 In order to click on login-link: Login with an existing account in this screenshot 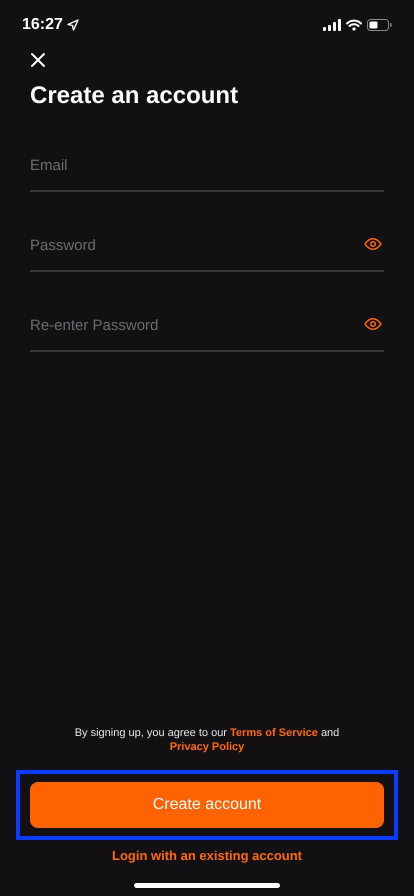, I will do `click(207, 855)`.